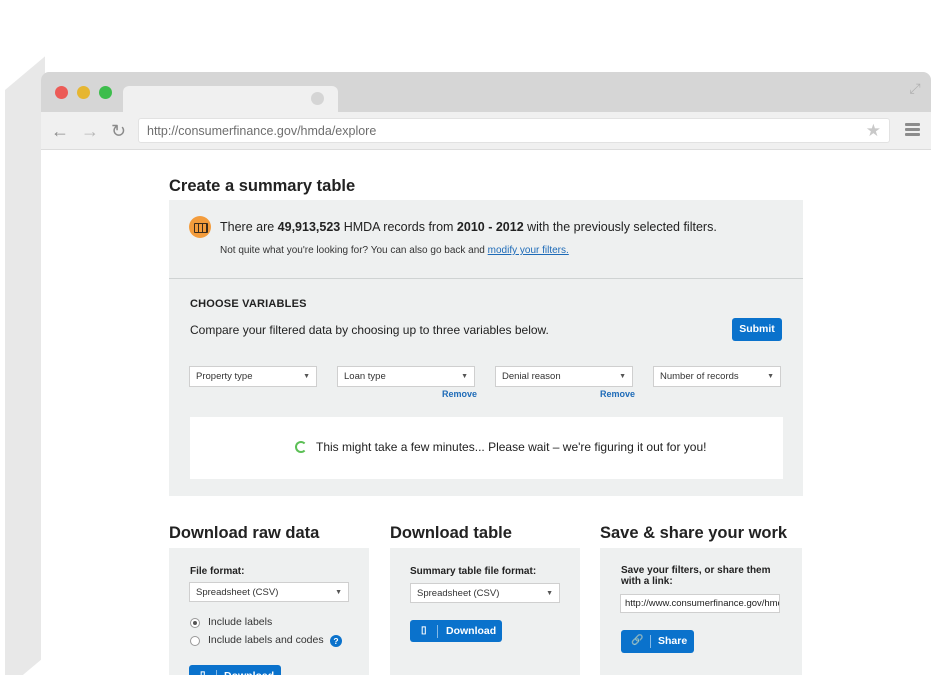 This screenshot has height=675, width=950. Describe the element at coordinates (471, 631) in the screenshot. I see `download-table-label: Download` at that location.